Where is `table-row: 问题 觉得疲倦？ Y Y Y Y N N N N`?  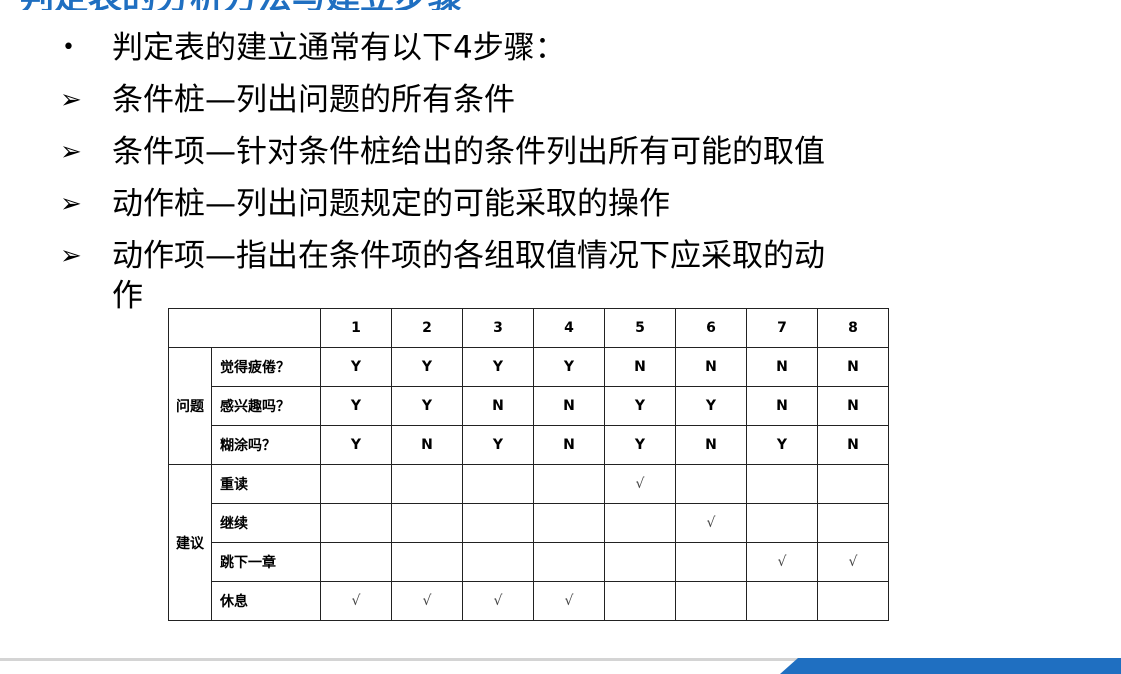 table-row: 问题 觉得疲倦？ Y Y Y Y N N N N is located at coordinates (528, 406).